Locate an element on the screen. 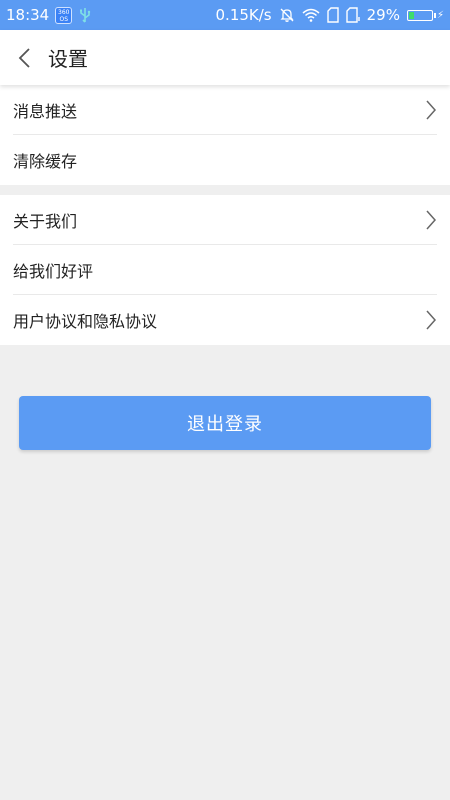 Image resolution: width=450 pixels, height=800 pixels. battery-percent: 29% is located at coordinates (383, 15).